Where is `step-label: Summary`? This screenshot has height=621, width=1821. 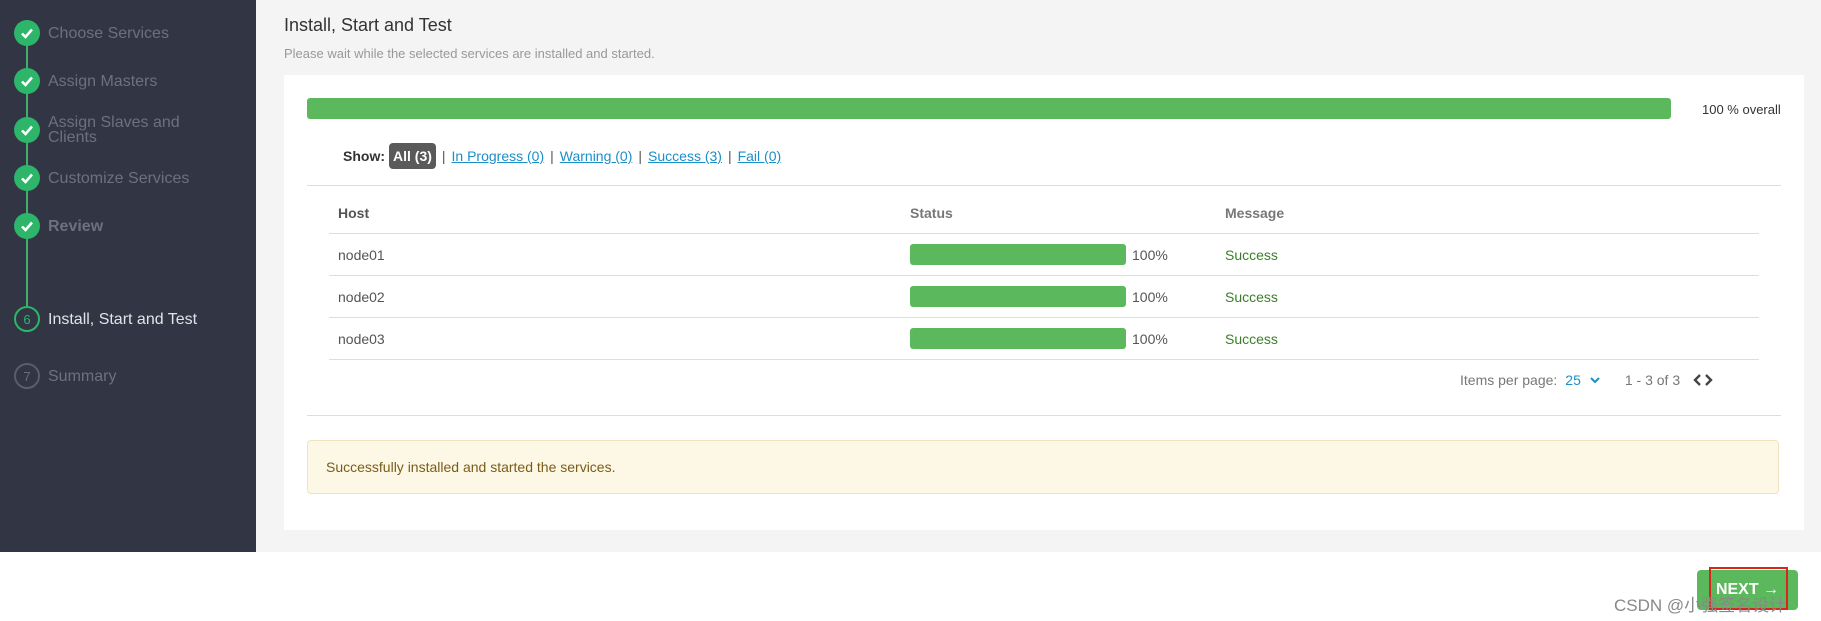
step-label: Summary is located at coordinates (82, 376).